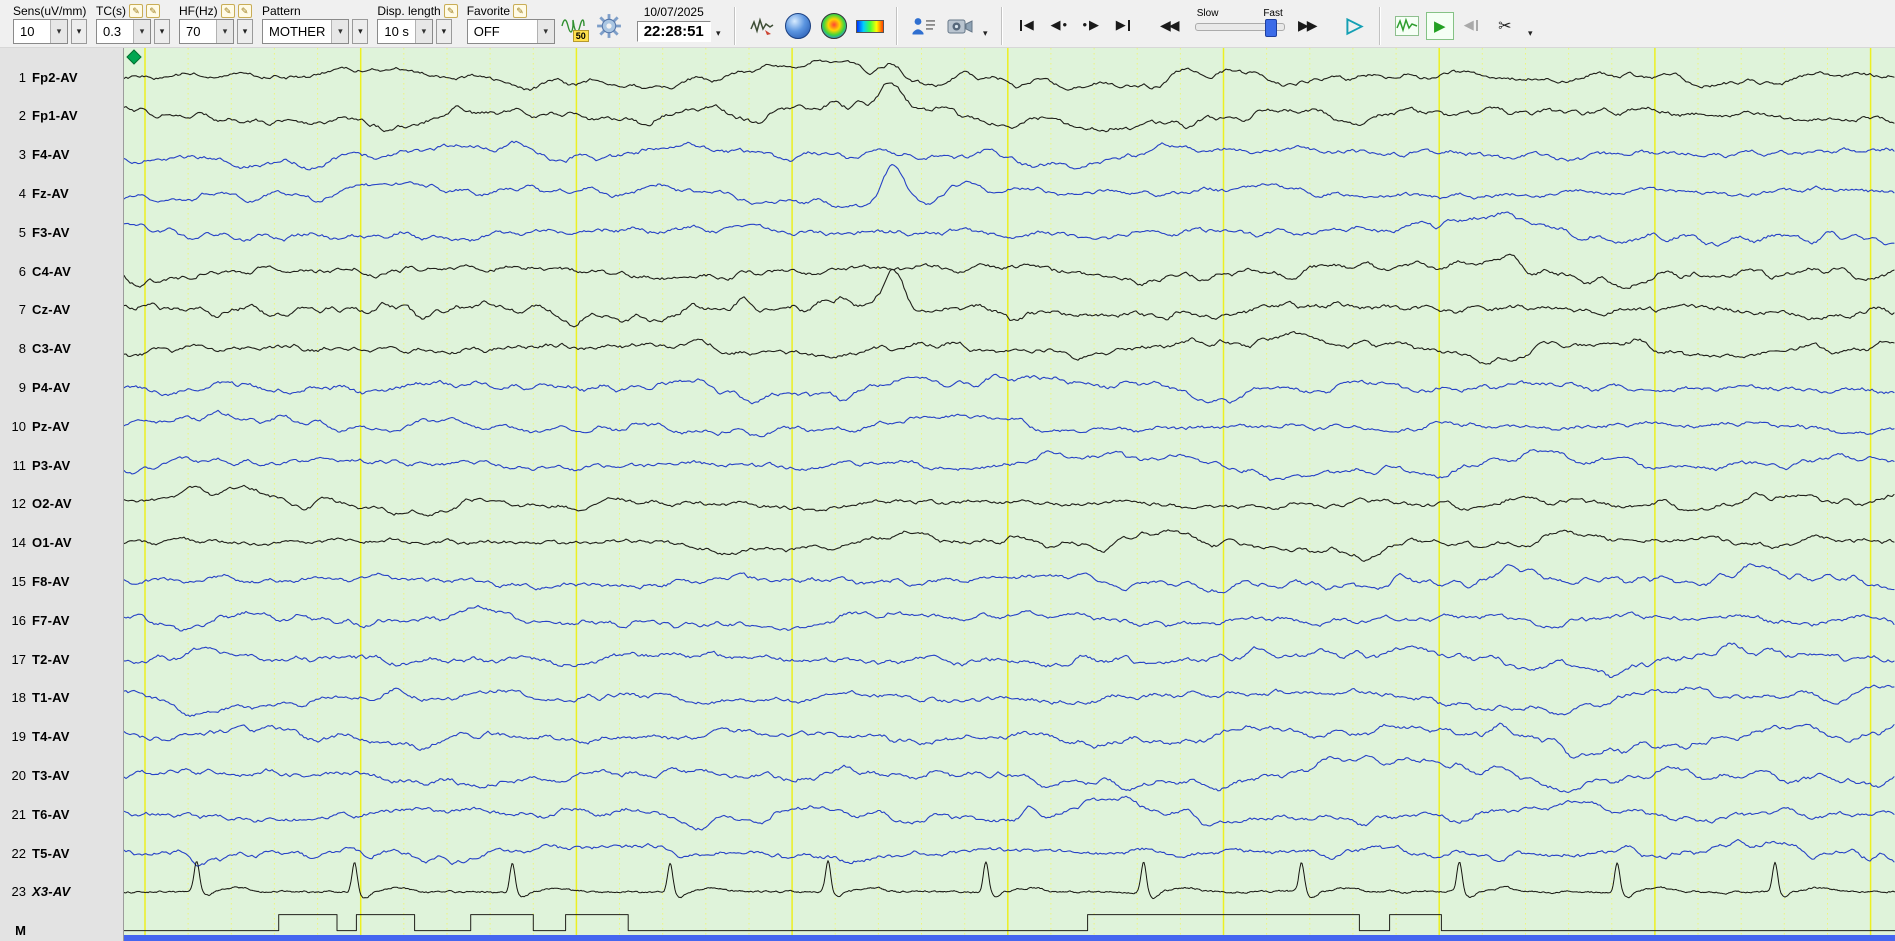 The width and height of the screenshot is (1895, 941). What do you see at coordinates (52, 271) in the screenshot?
I see `channel-name: C4-AV` at bounding box center [52, 271].